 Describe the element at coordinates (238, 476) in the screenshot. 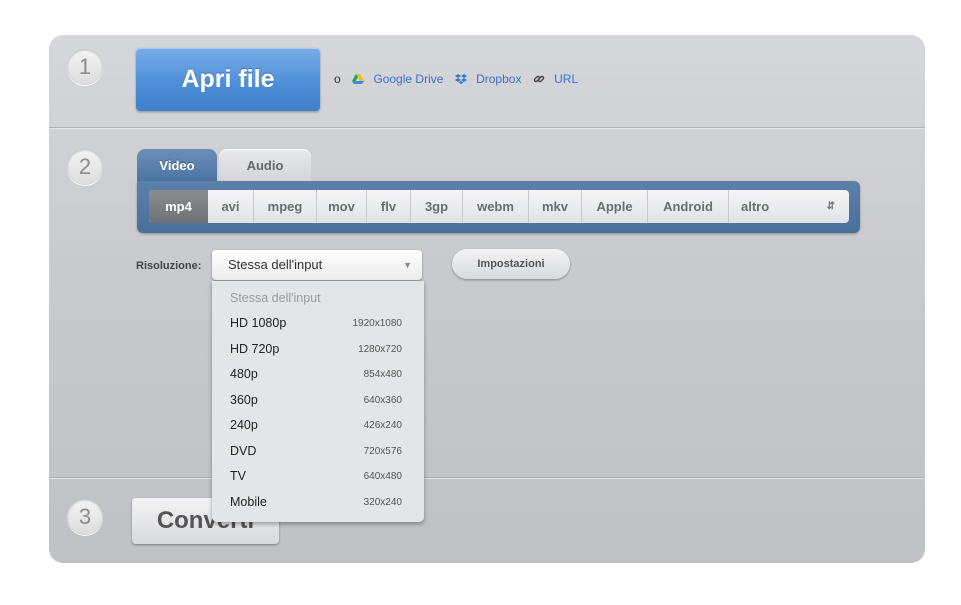

I see `option-name: TV` at that location.